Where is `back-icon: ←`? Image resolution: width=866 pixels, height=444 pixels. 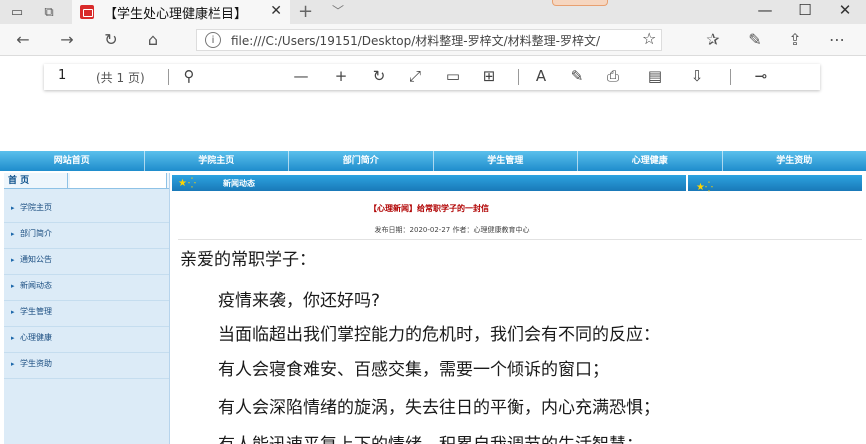 back-icon: ← is located at coordinates (23, 39).